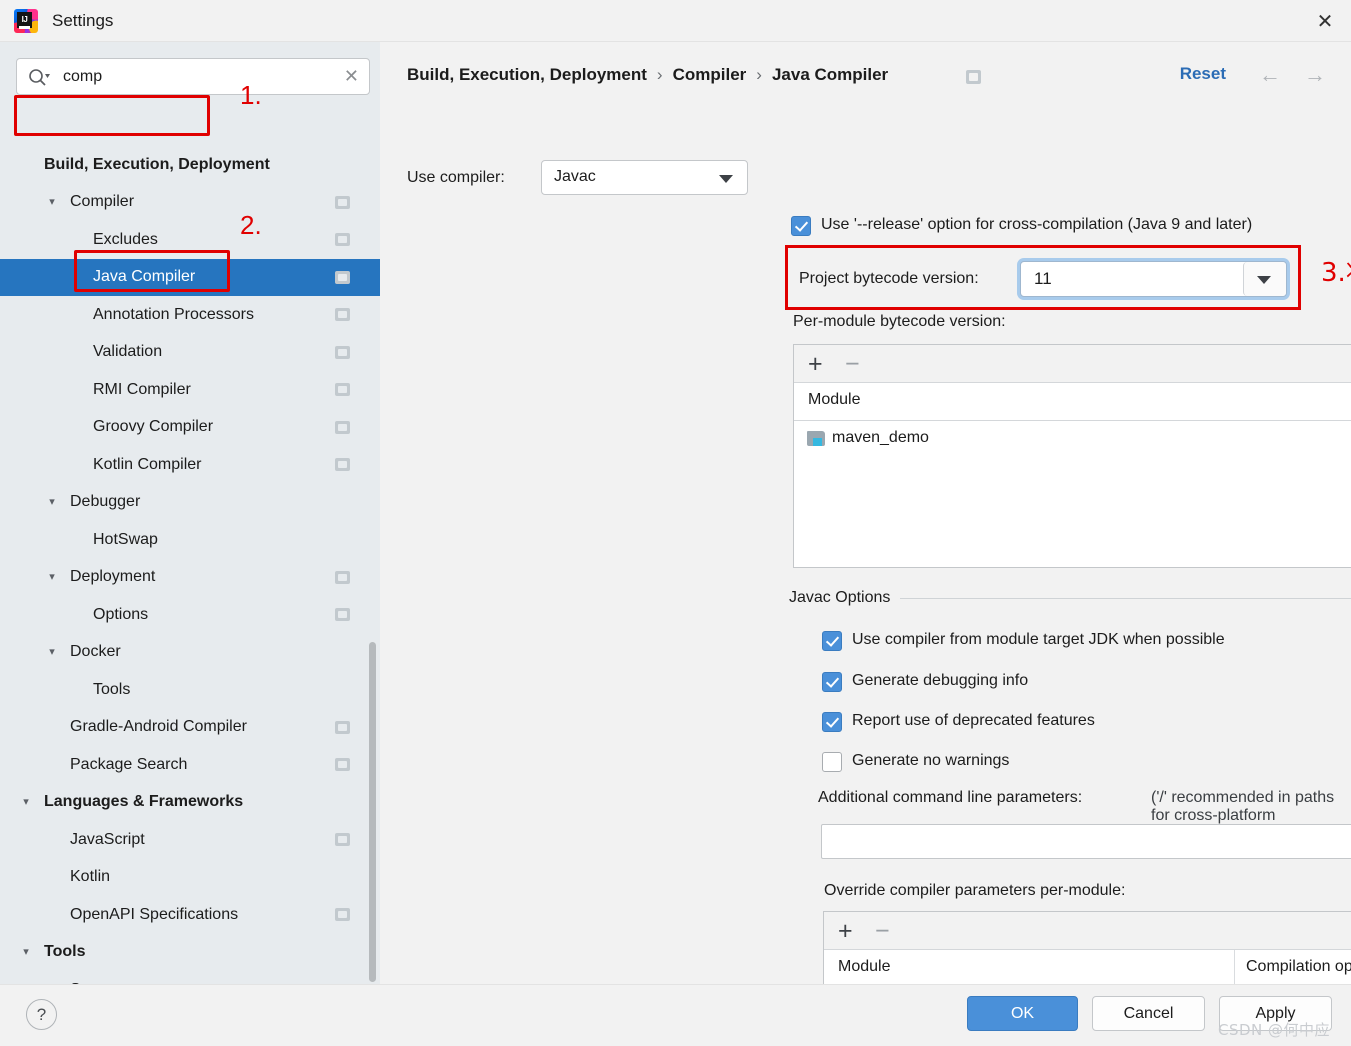 Image resolution: width=1351 pixels, height=1046 pixels. Describe the element at coordinates (675, 21) in the screenshot. I see `title-bar: IJ Settings ✕` at that location.